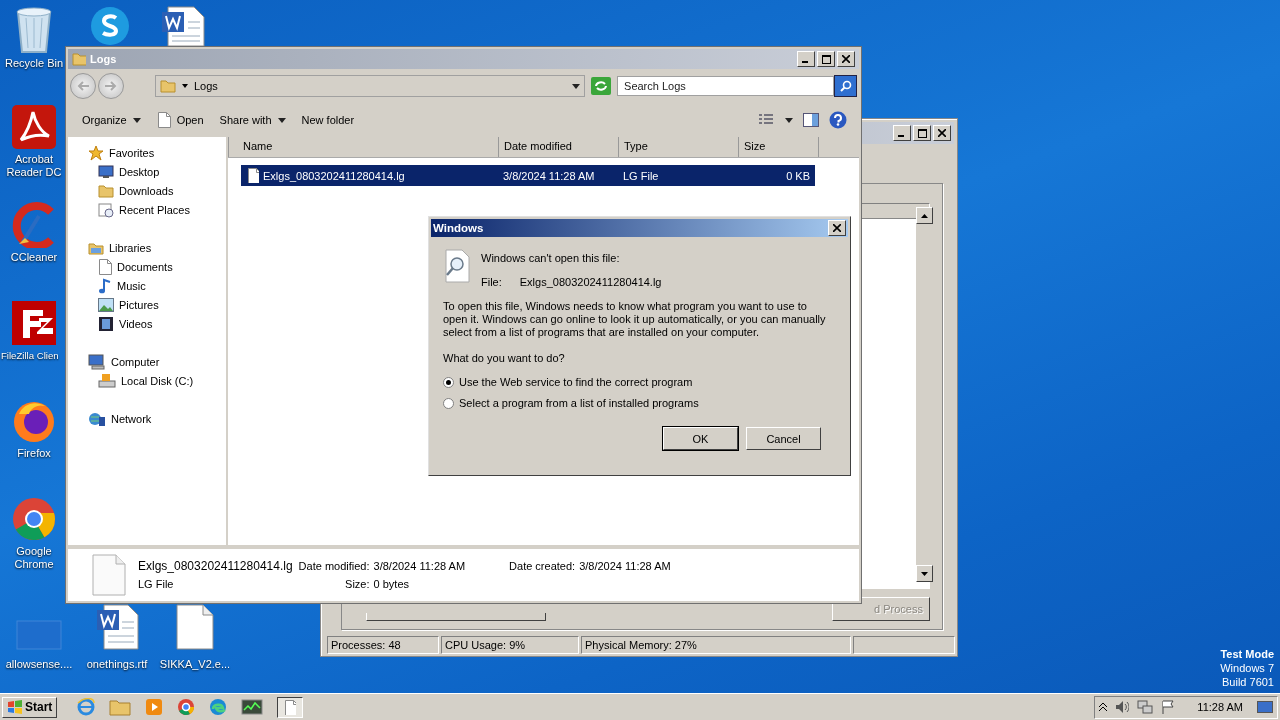 The width and height of the screenshot is (1280, 720). I want to click on filezilla-icon, so click(34, 323).